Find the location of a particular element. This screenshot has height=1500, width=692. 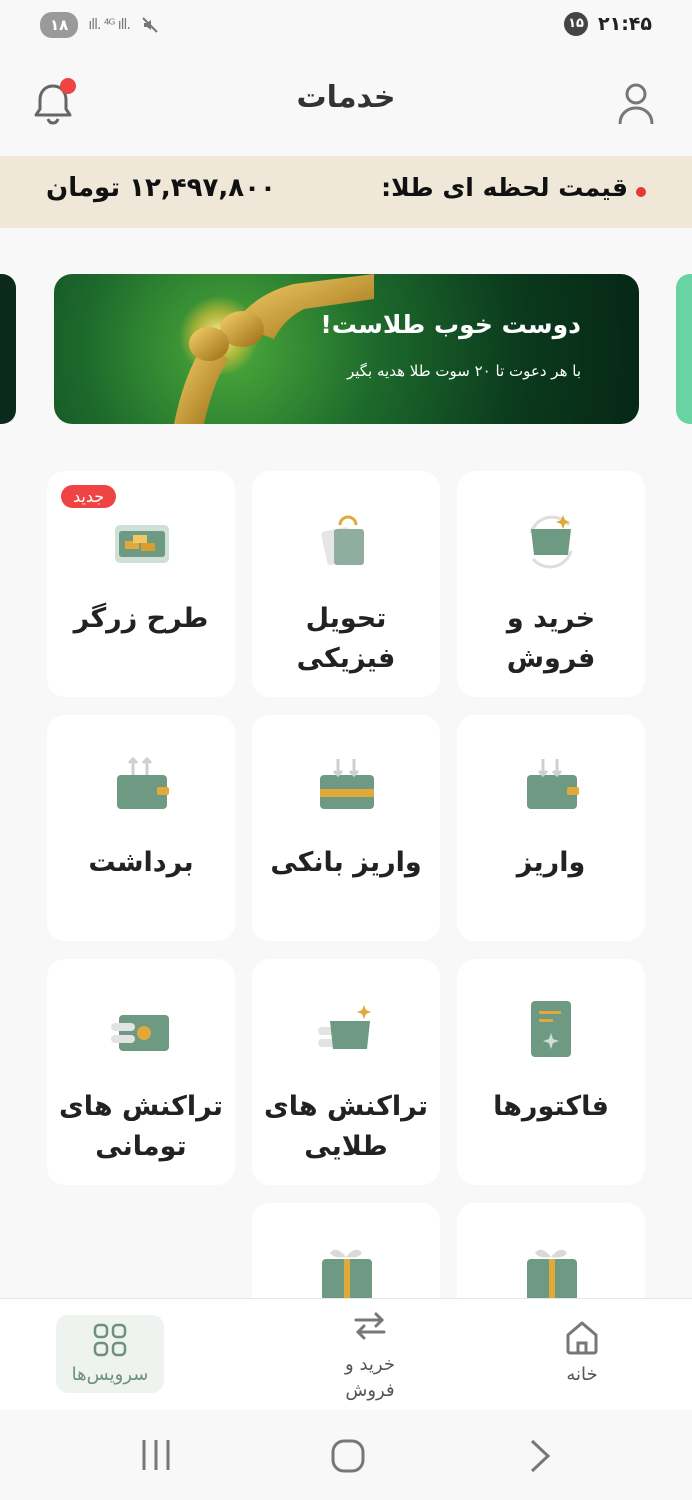

shopping-bag-icon is located at coordinates (342, 540).